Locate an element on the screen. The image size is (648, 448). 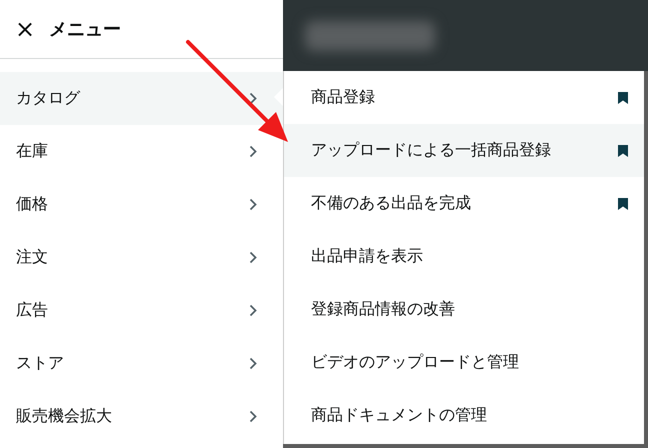
close-button: × is located at coordinates (25, 29).